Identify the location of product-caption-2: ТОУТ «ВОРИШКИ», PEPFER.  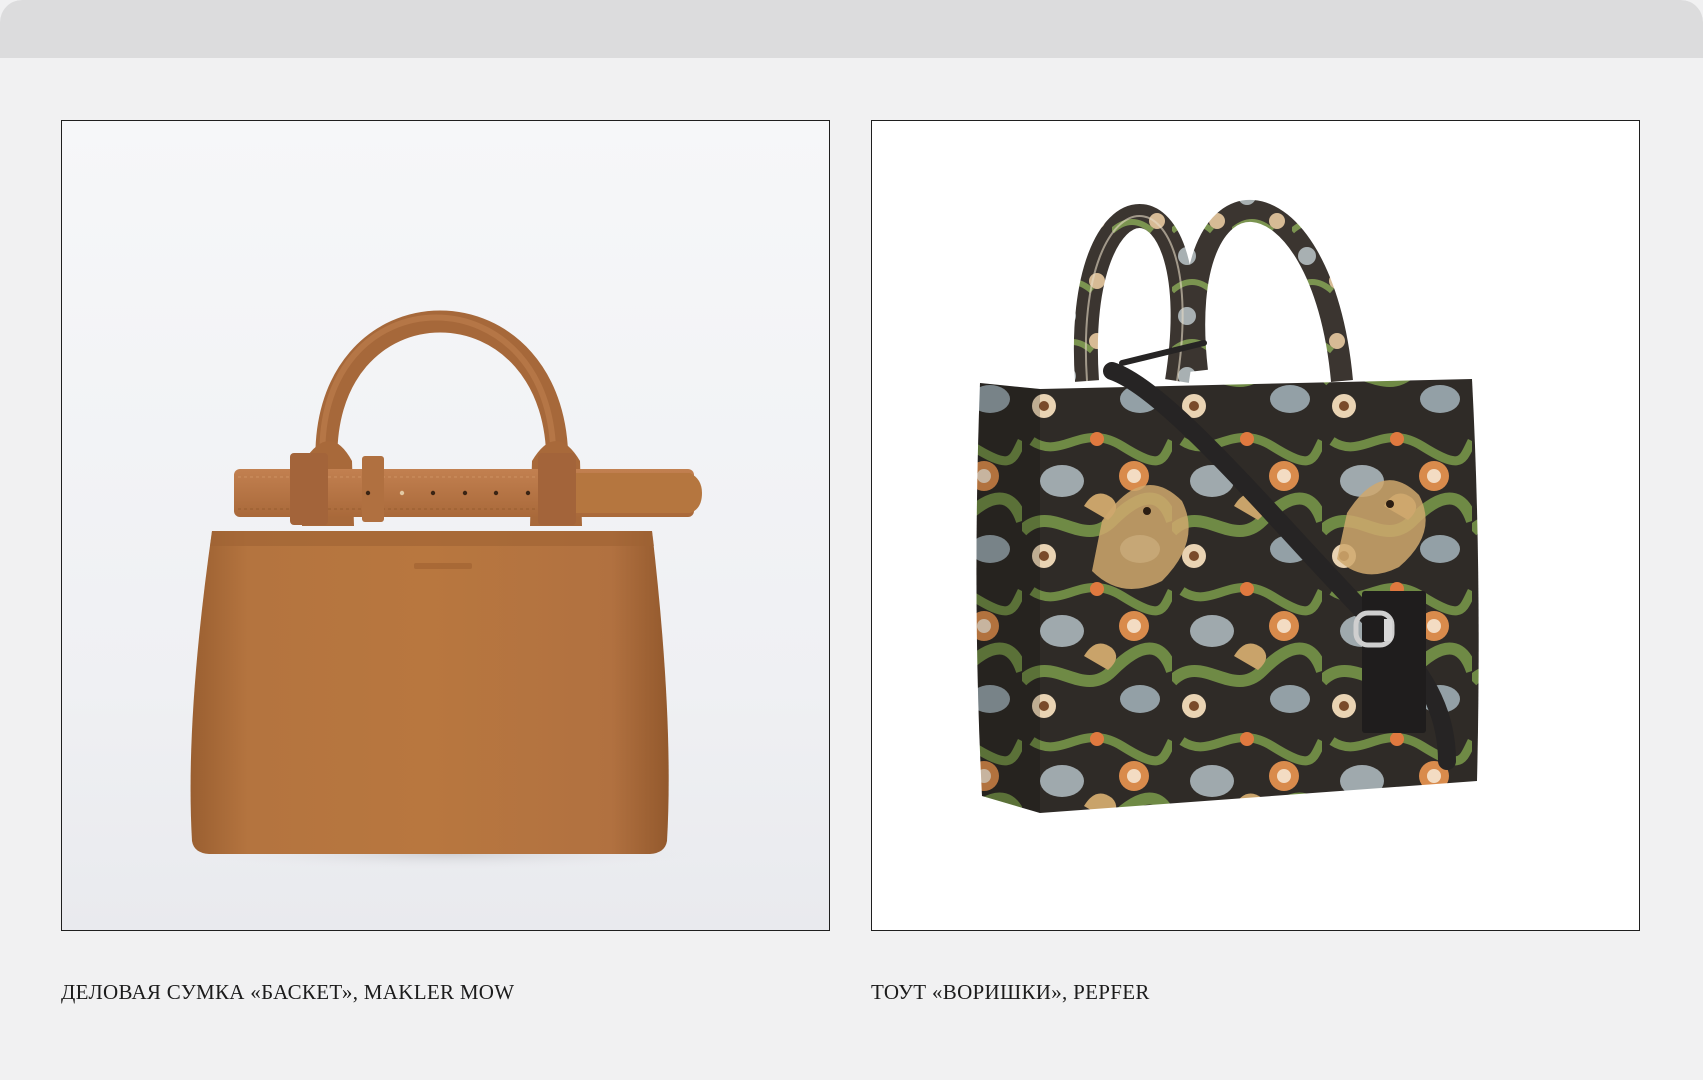
(1010, 992).